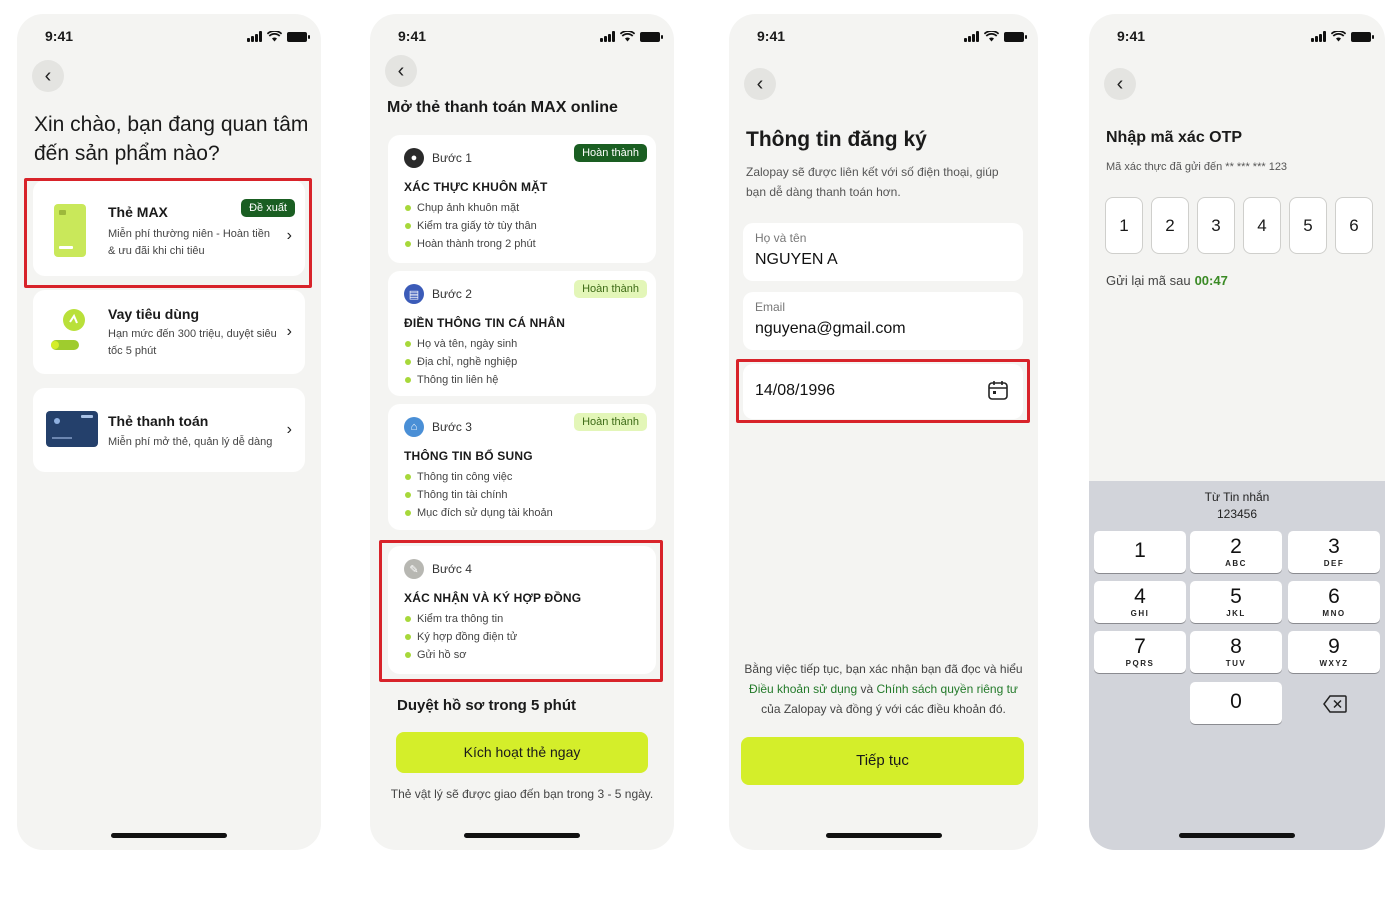 The image size is (1400, 900). What do you see at coordinates (1236, 613) in the screenshot?
I see `key-letters: JKL` at bounding box center [1236, 613].